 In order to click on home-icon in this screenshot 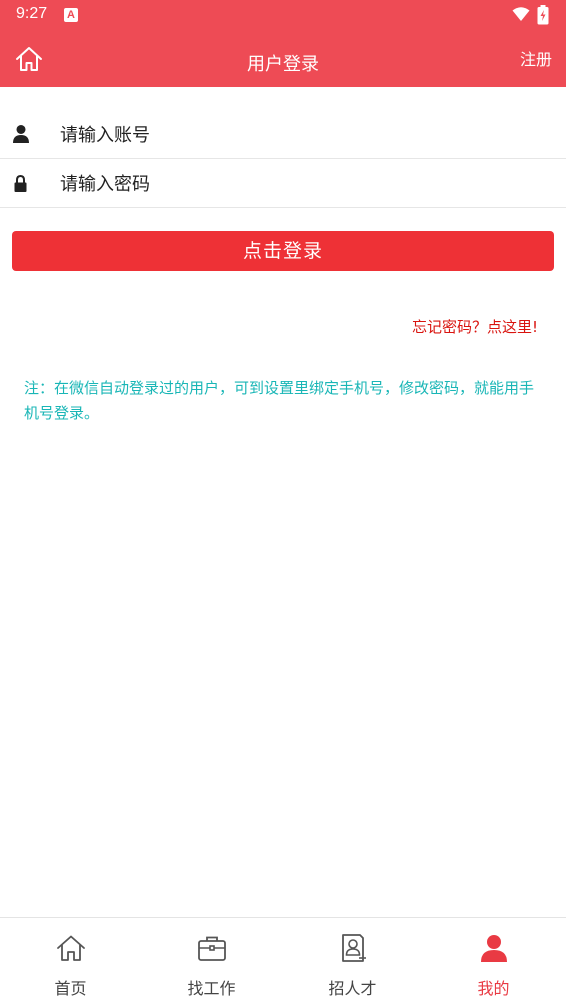, I will do `click(71, 948)`.